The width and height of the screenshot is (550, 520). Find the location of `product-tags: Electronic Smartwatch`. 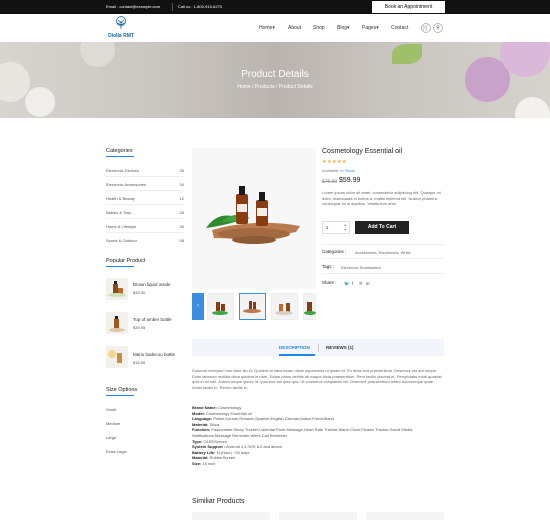

product-tags: Electronic Smartwatch is located at coordinates (361, 267).